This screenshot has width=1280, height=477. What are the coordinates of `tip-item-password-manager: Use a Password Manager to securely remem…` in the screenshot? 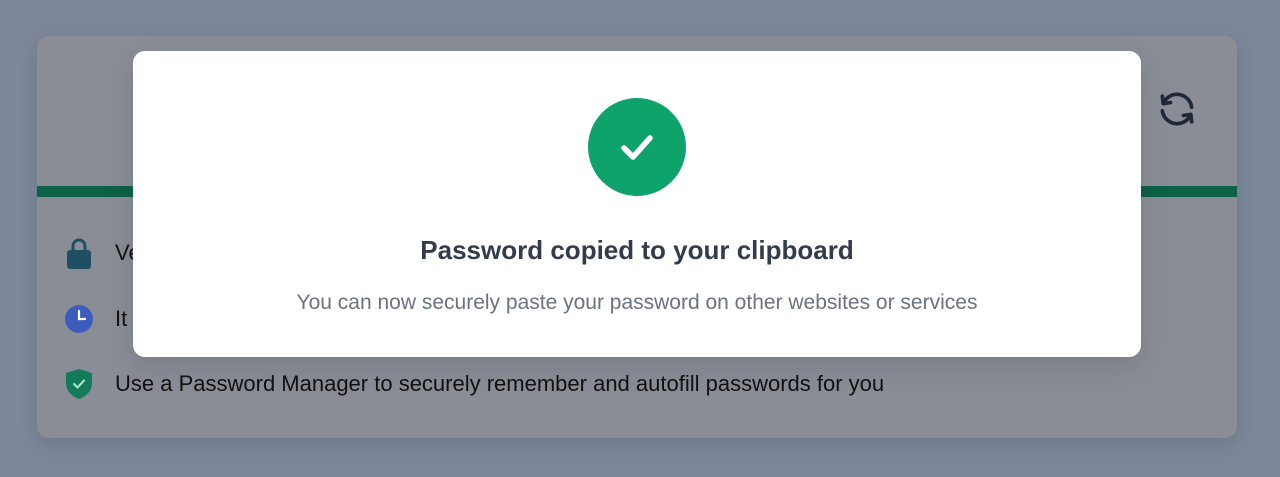 It's located at (472, 384).